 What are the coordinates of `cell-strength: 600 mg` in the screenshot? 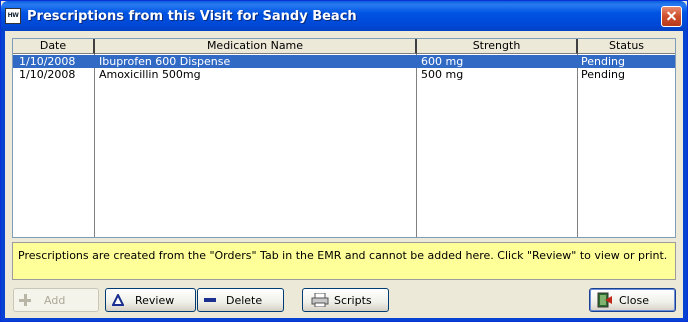 It's located at (442, 61).